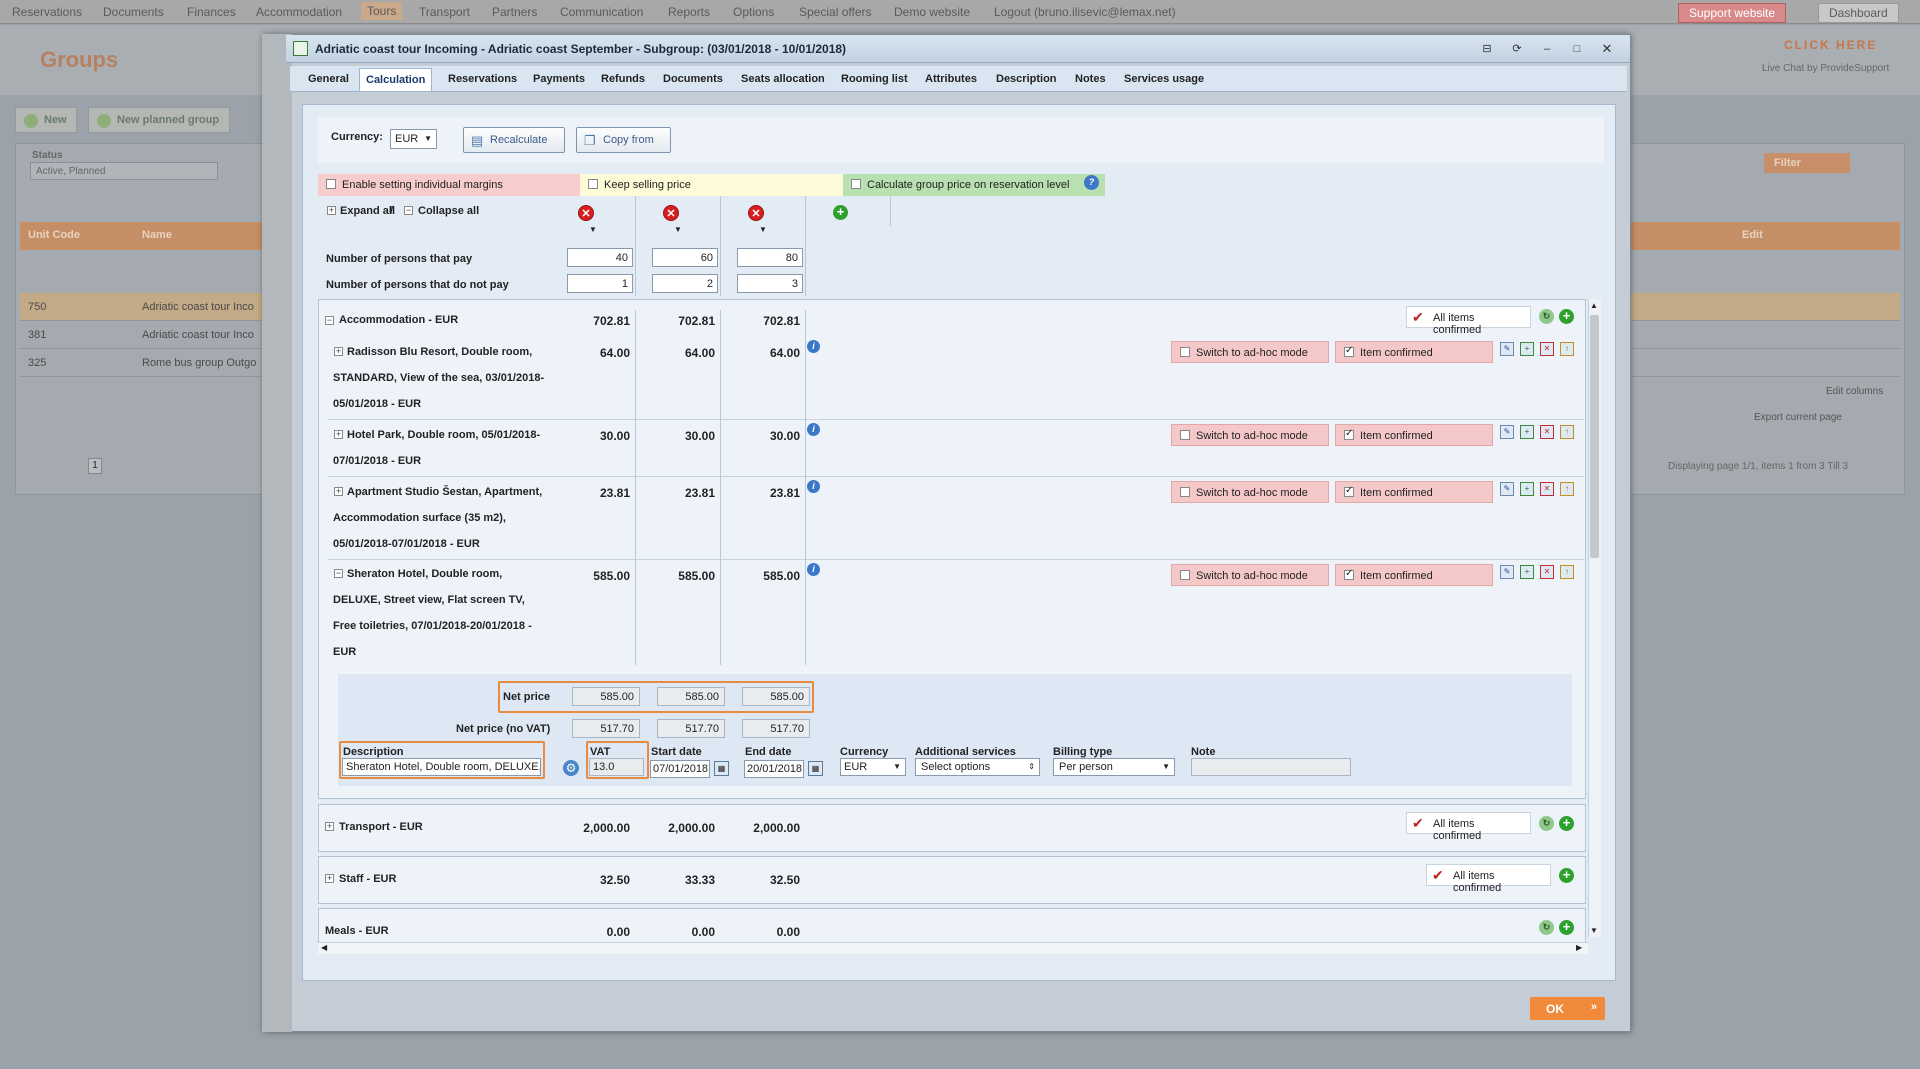 The width and height of the screenshot is (1920, 1069). Describe the element at coordinates (1085, 12) in the screenshot. I see `nav-logout: Logout (bruno.ilisevic@lemax.net)` at that location.